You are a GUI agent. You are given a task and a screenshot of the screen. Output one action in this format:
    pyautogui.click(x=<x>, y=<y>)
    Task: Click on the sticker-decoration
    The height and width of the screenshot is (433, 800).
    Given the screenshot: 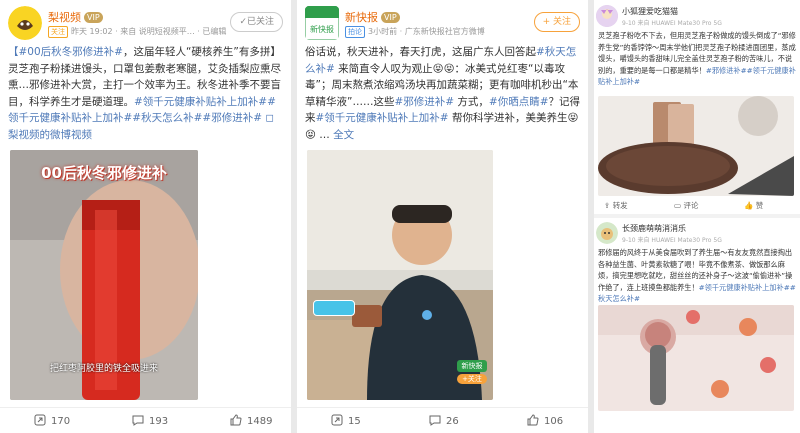 What is the action you would take?
    pyautogui.click(x=334, y=308)
    